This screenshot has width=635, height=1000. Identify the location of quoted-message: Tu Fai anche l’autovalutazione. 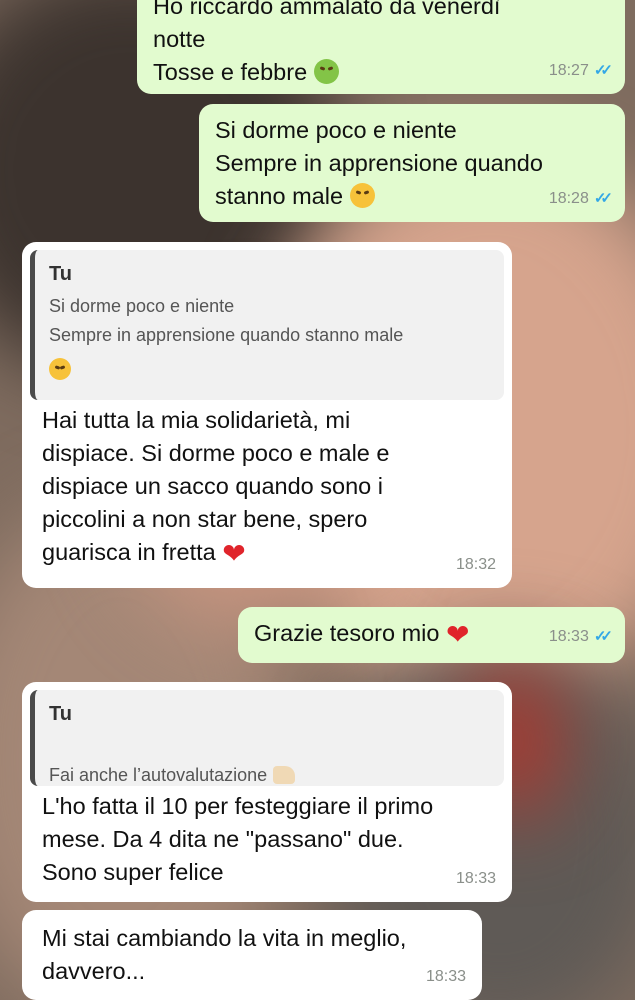
(267, 738).